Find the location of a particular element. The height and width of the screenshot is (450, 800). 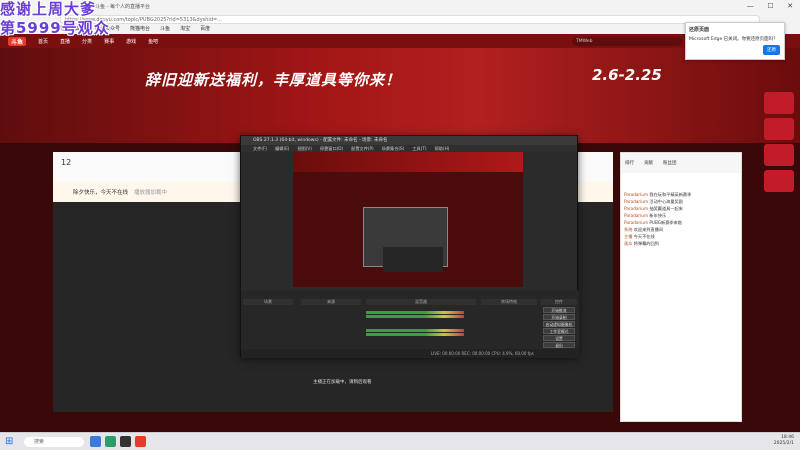

dock-header-transitions: 转场特效 is located at coordinates (509, 302).